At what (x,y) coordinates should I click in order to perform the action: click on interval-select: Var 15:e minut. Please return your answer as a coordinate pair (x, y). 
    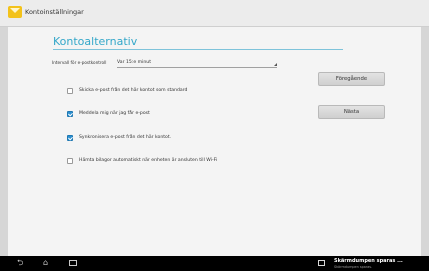
    Looking at the image, I should click on (197, 63).